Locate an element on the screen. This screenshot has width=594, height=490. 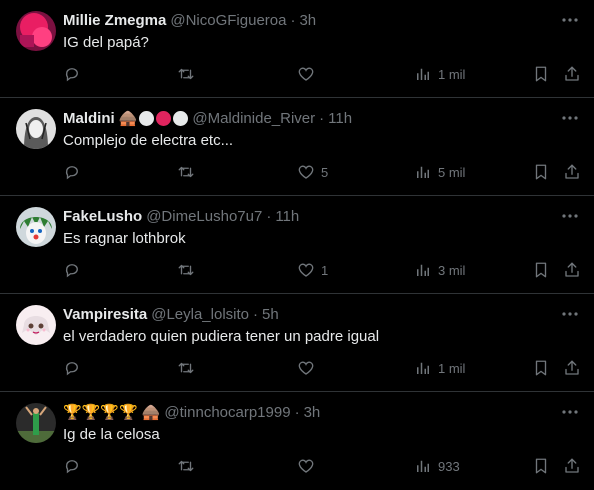
user-handle: @Maldinide_River is located at coordinates (253, 118).